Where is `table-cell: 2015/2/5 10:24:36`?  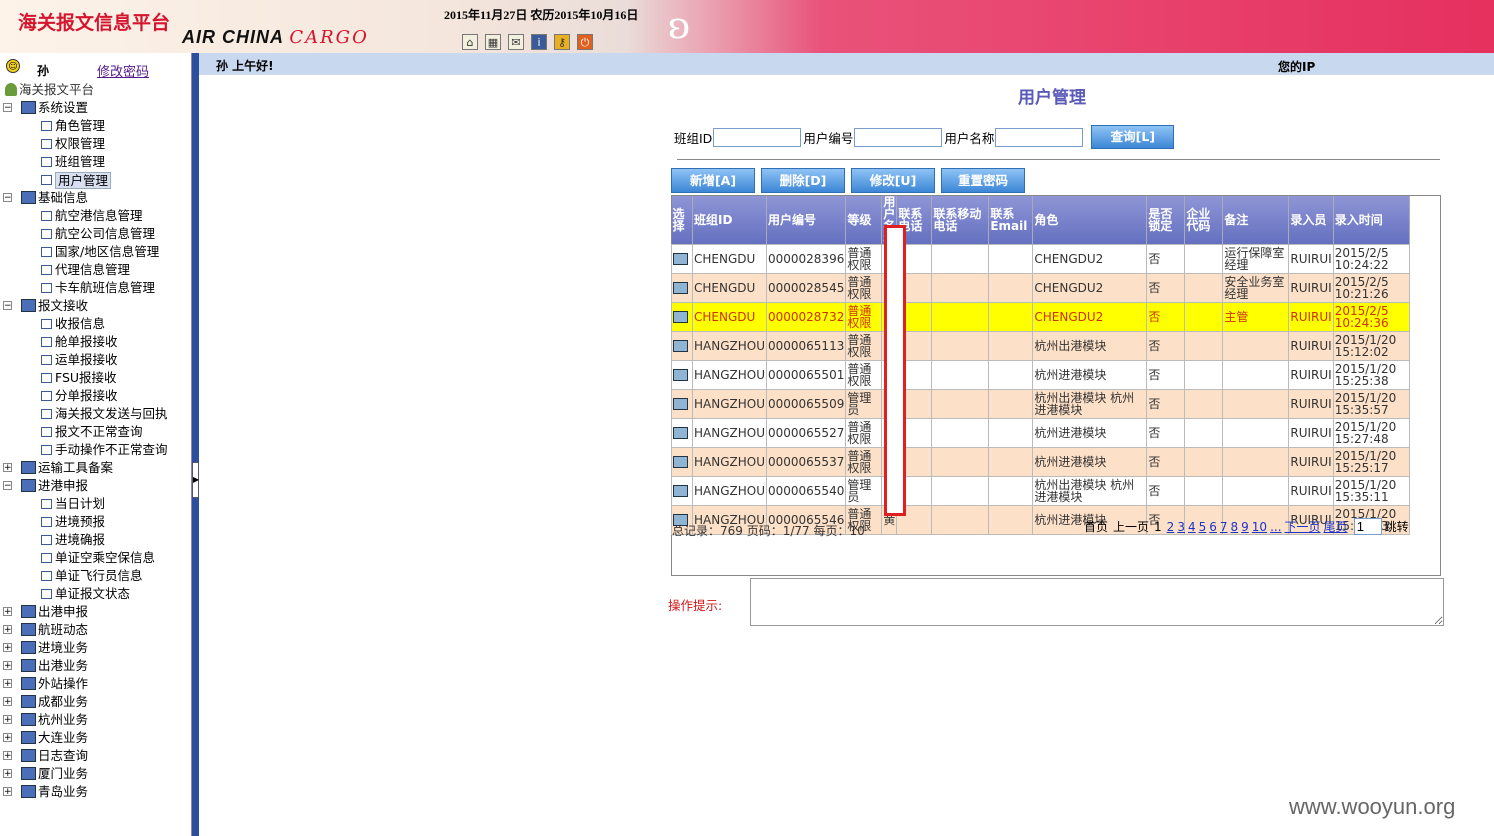 table-cell: 2015/2/5 10:24:36 is located at coordinates (1371, 317).